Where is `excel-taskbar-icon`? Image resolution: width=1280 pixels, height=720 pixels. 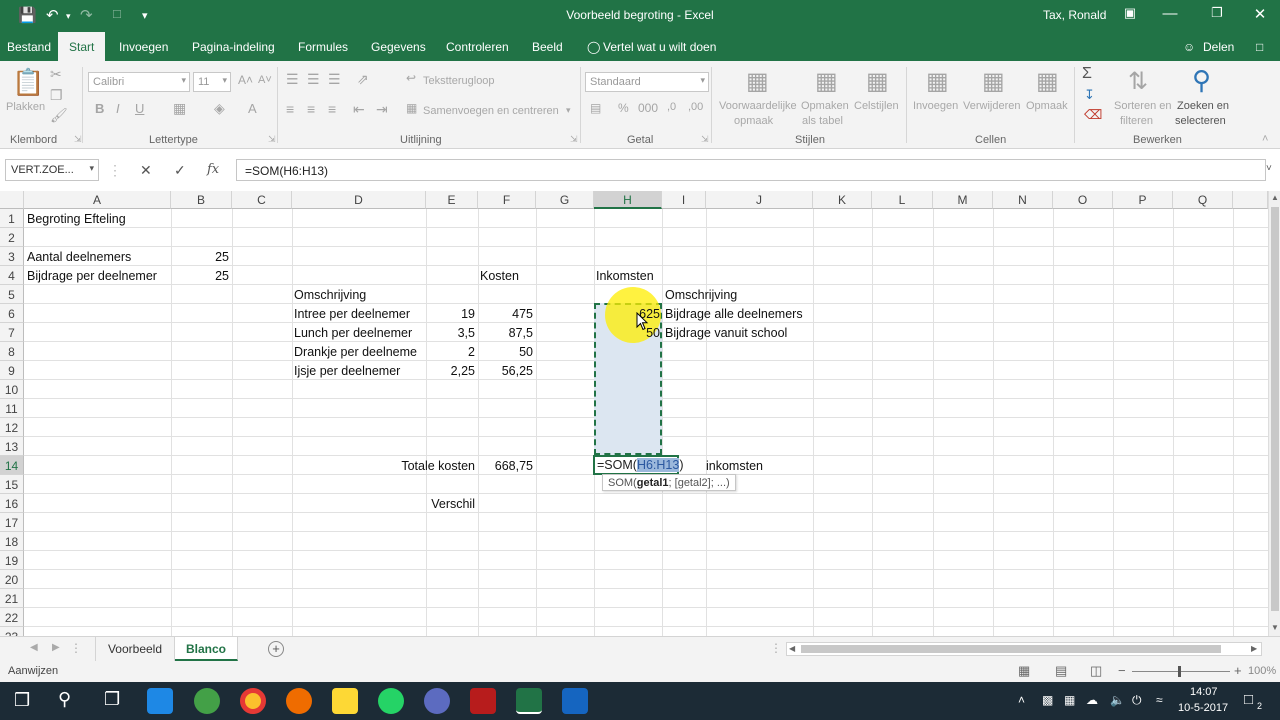
excel-taskbar-icon is located at coordinates (529, 701).